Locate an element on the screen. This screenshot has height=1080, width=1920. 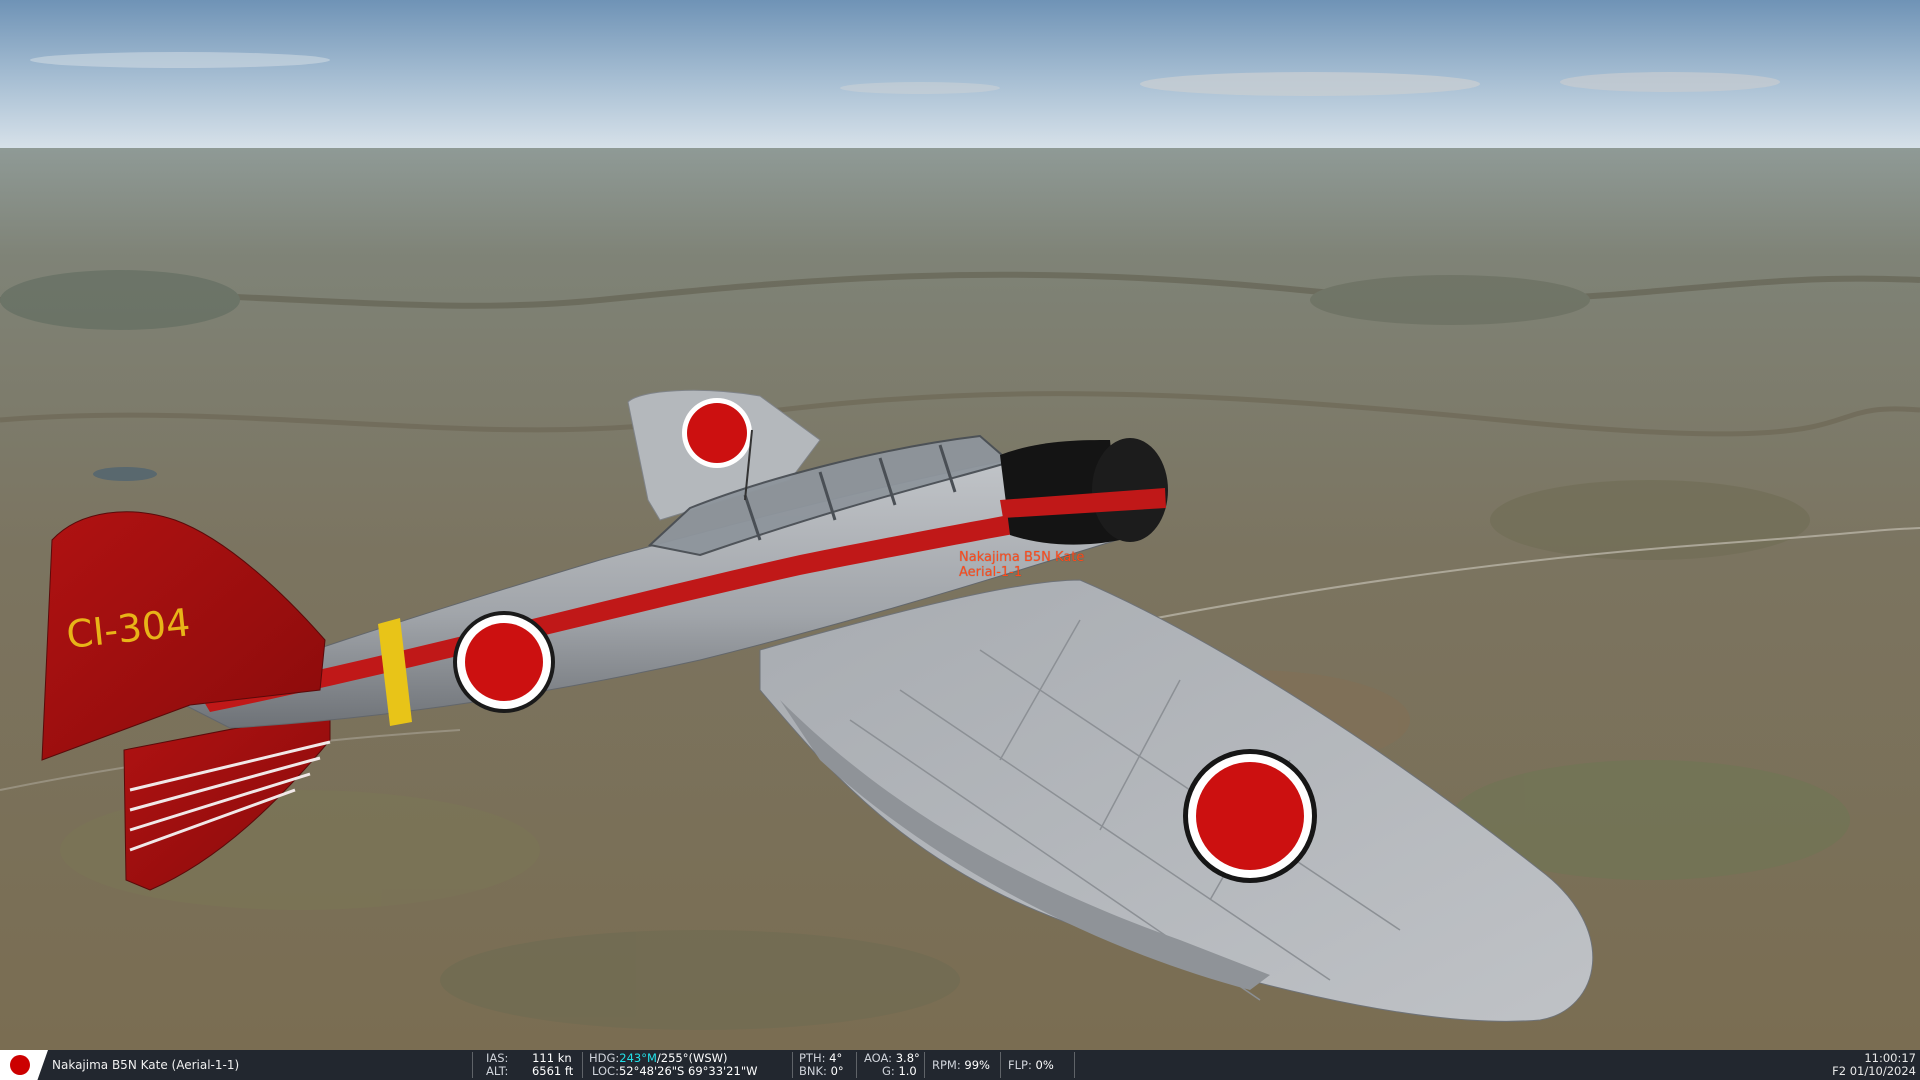
speed-altitude-readout: IAS: 111 kn ALT: 6561 ft is located at coordinates (530, 1064).